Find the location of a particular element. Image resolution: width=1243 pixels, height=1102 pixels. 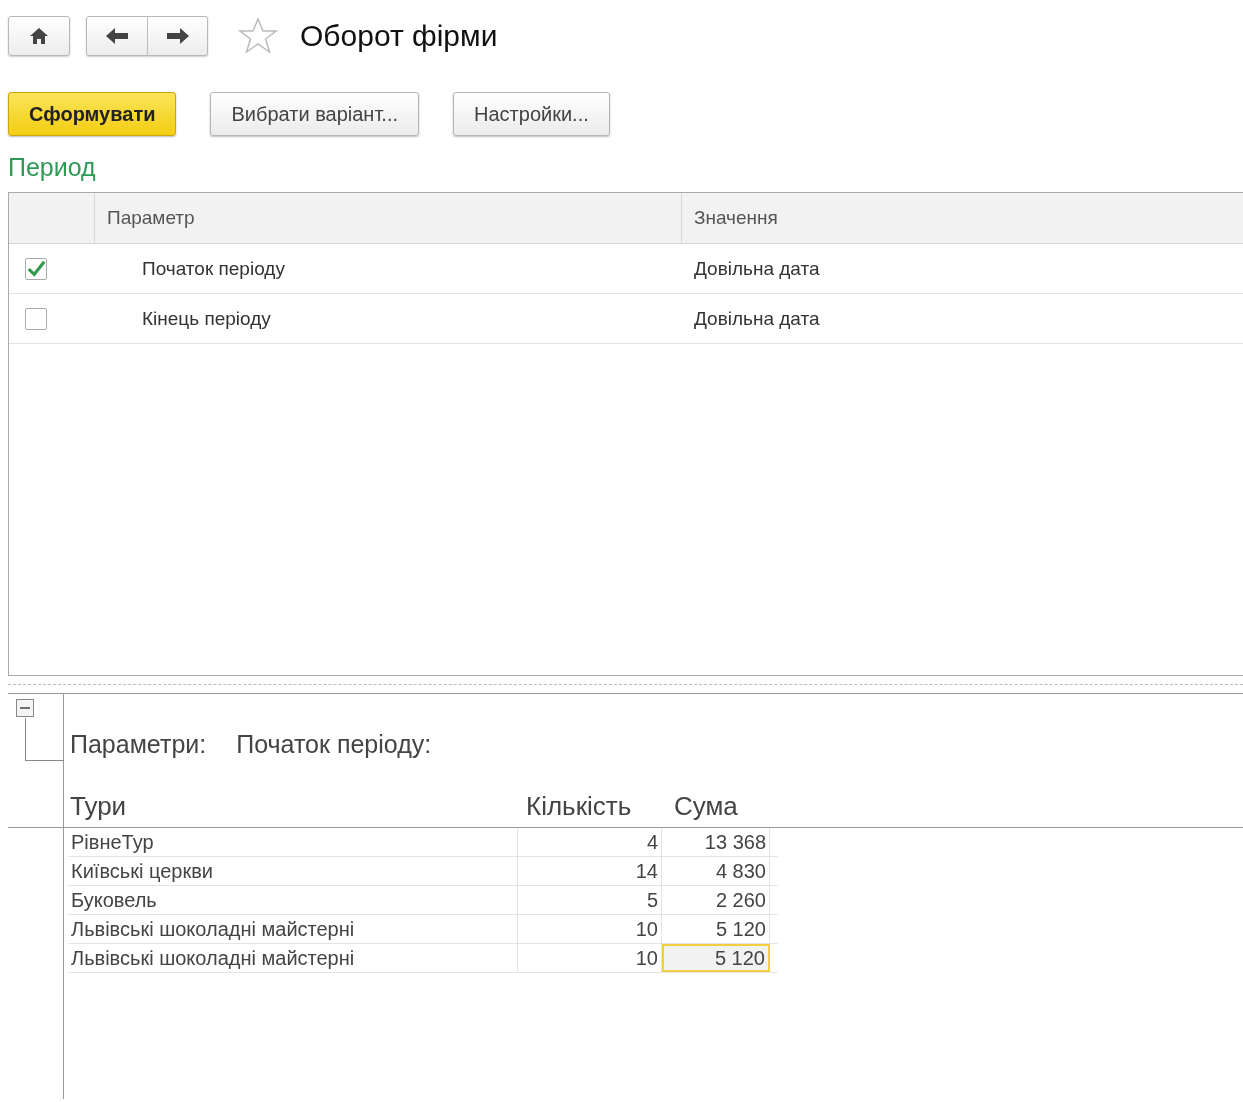

generate-button: Сформувати is located at coordinates (92, 114).